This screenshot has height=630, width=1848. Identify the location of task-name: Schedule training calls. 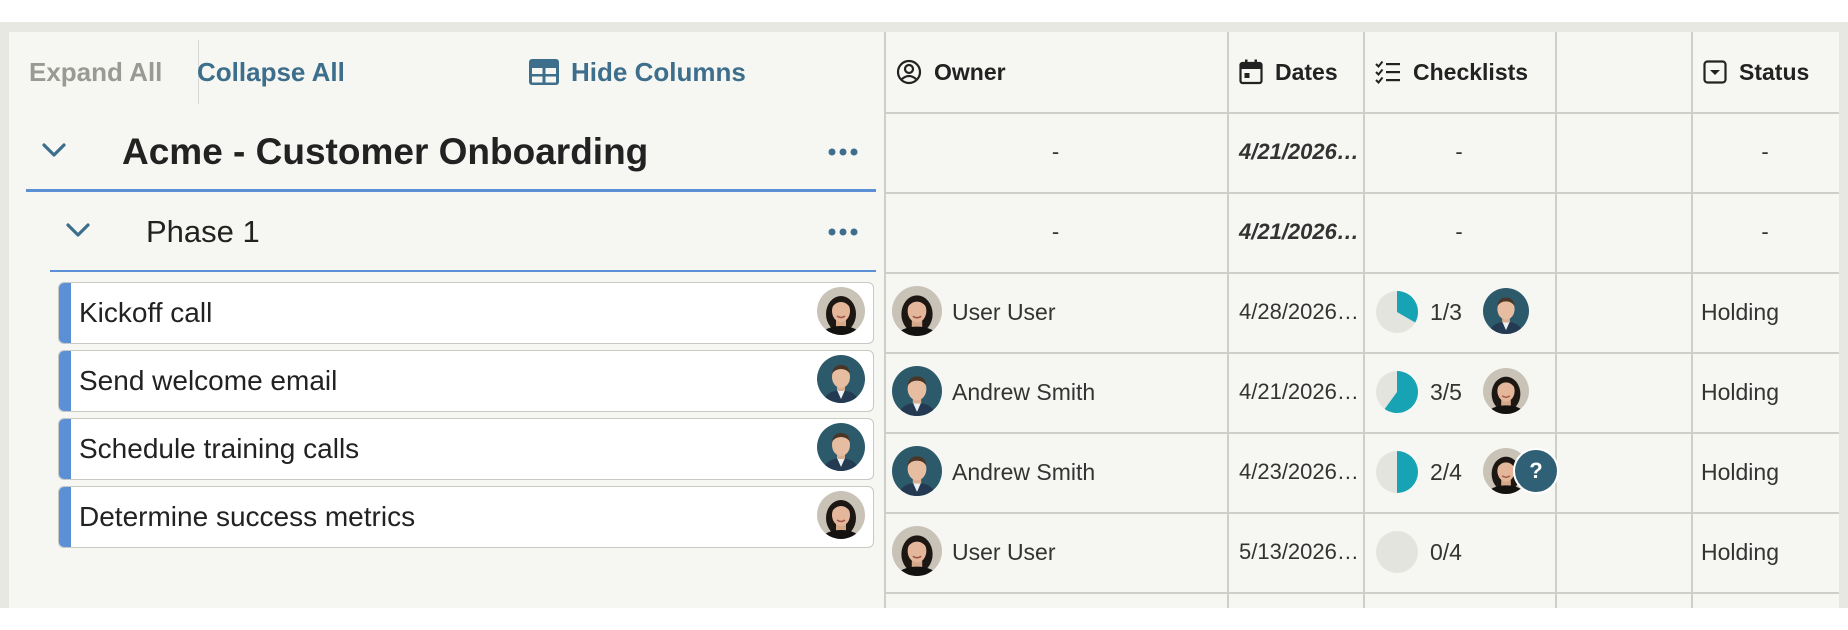
(219, 448).